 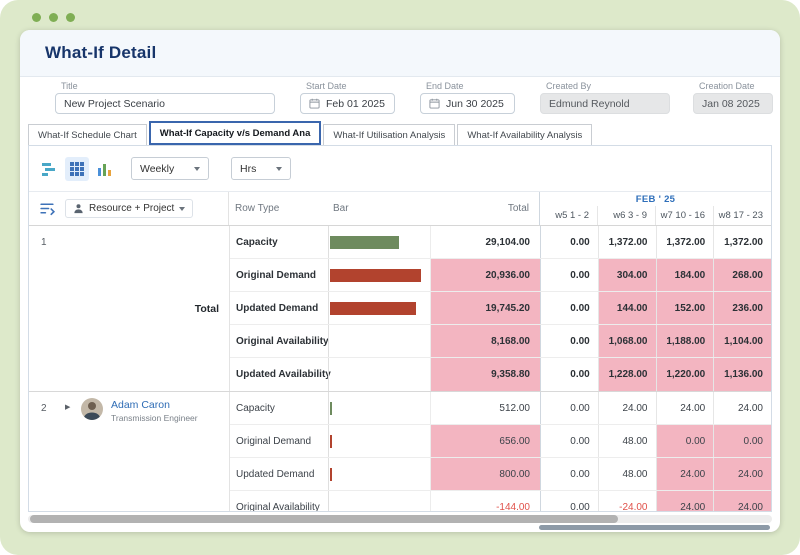 I want to click on week-cell: -24.00, so click(x=626, y=501).